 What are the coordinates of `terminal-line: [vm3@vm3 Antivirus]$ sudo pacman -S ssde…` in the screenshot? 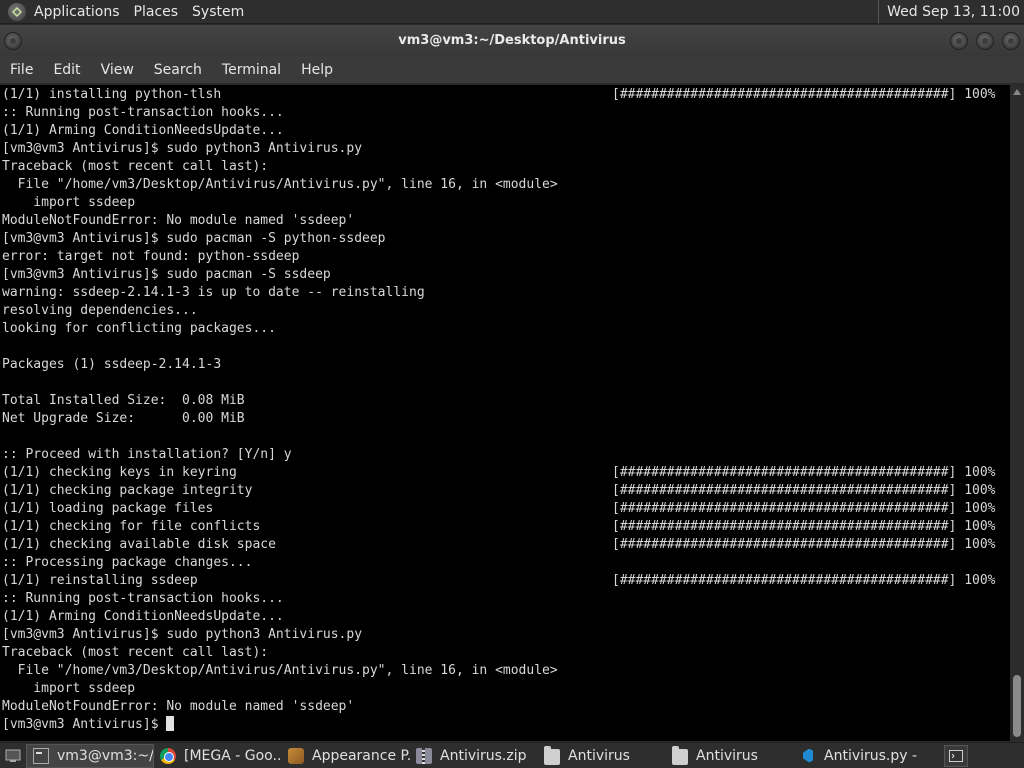 It's located at (506, 275).